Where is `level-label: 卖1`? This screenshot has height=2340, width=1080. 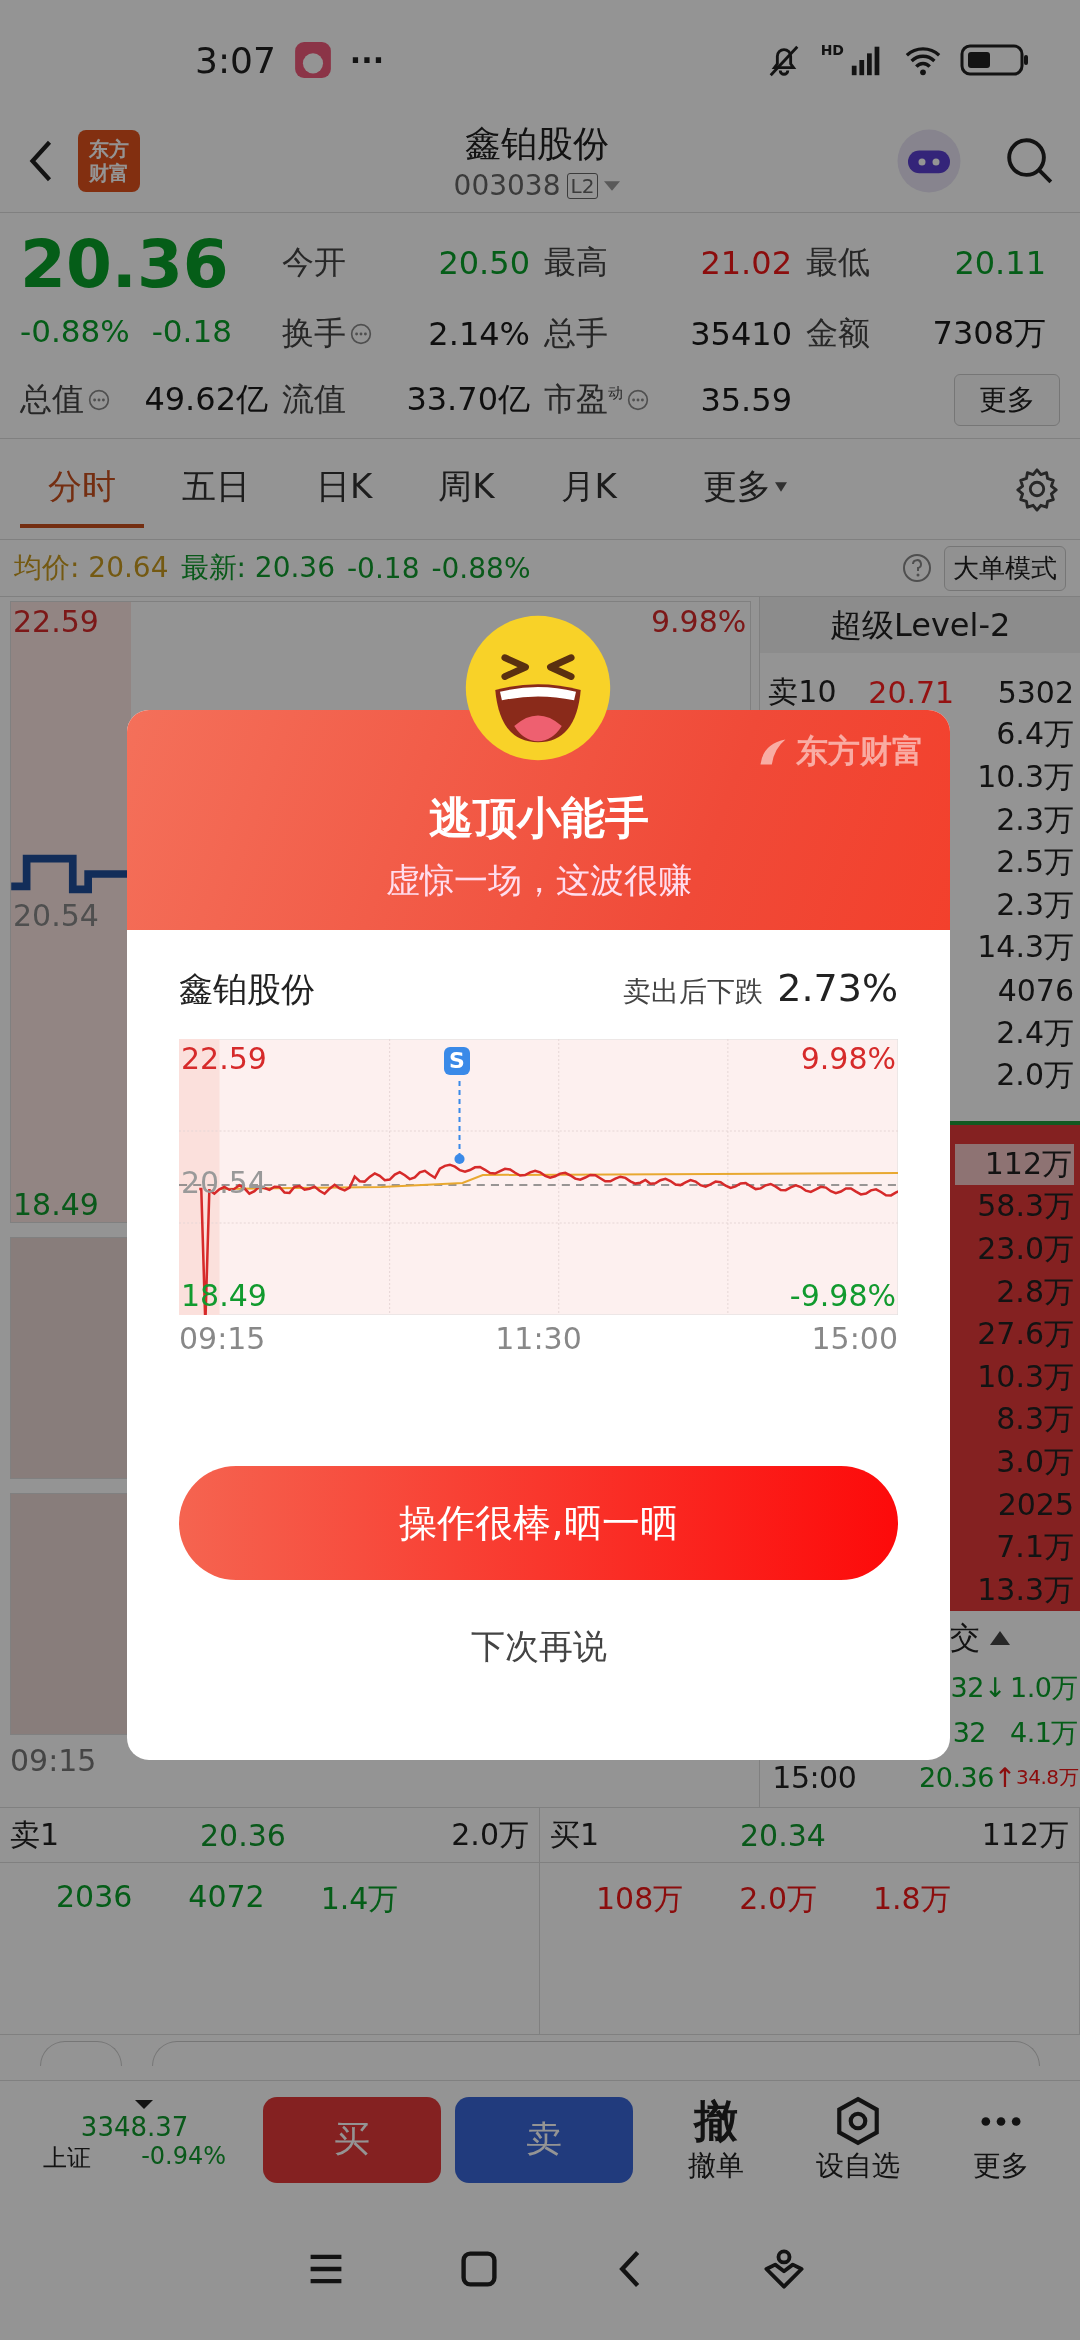
level-label: 卖1 is located at coordinates (35, 1834).